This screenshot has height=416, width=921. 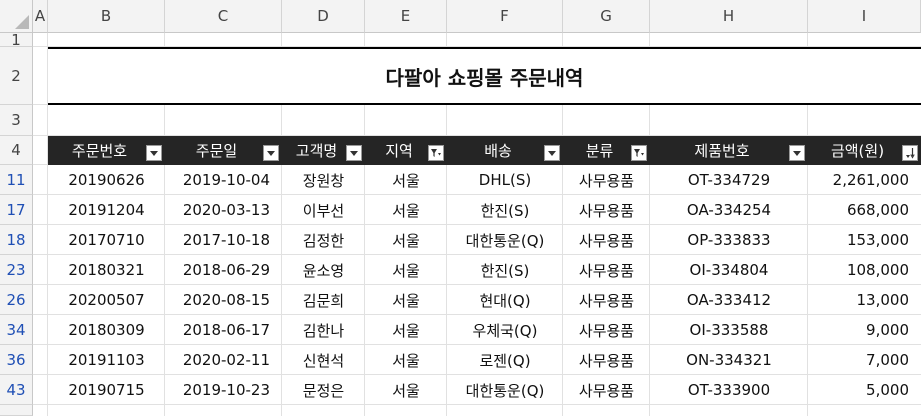 I want to click on cell-date: 2019-10-23, so click(x=223, y=390).